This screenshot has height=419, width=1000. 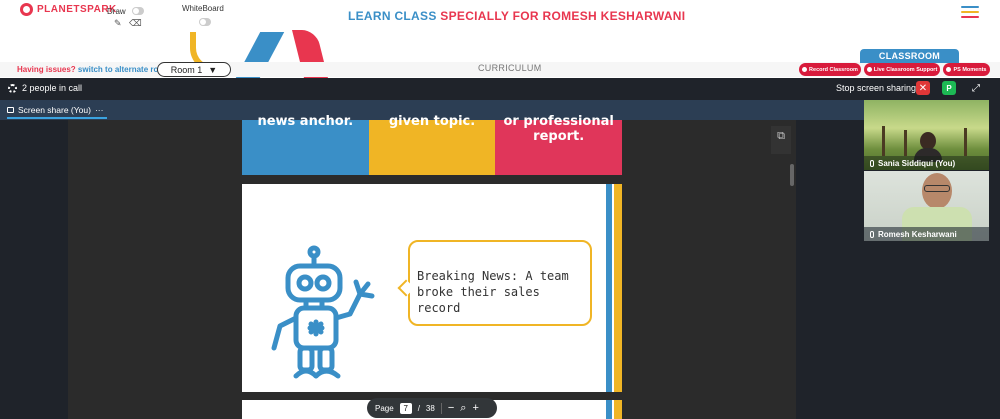 What do you see at coordinates (135, 23) in the screenshot?
I see `eraser-icon: ⌫` at bounding box center [135, 23].